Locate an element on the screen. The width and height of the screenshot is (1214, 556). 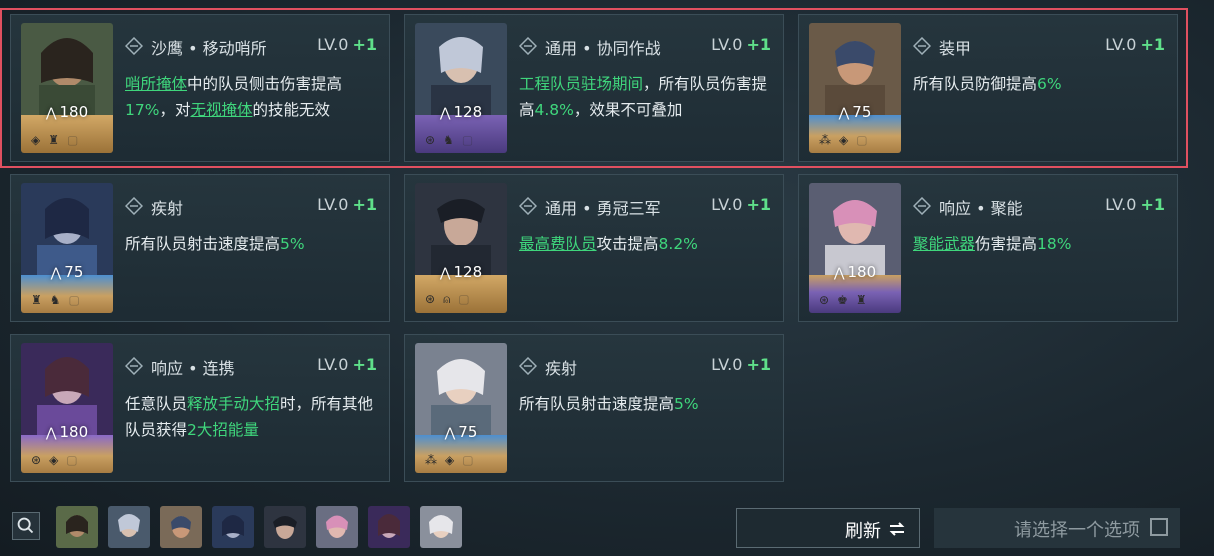
highlight-text: 2大招能量 is located at coordinates (223, 430).